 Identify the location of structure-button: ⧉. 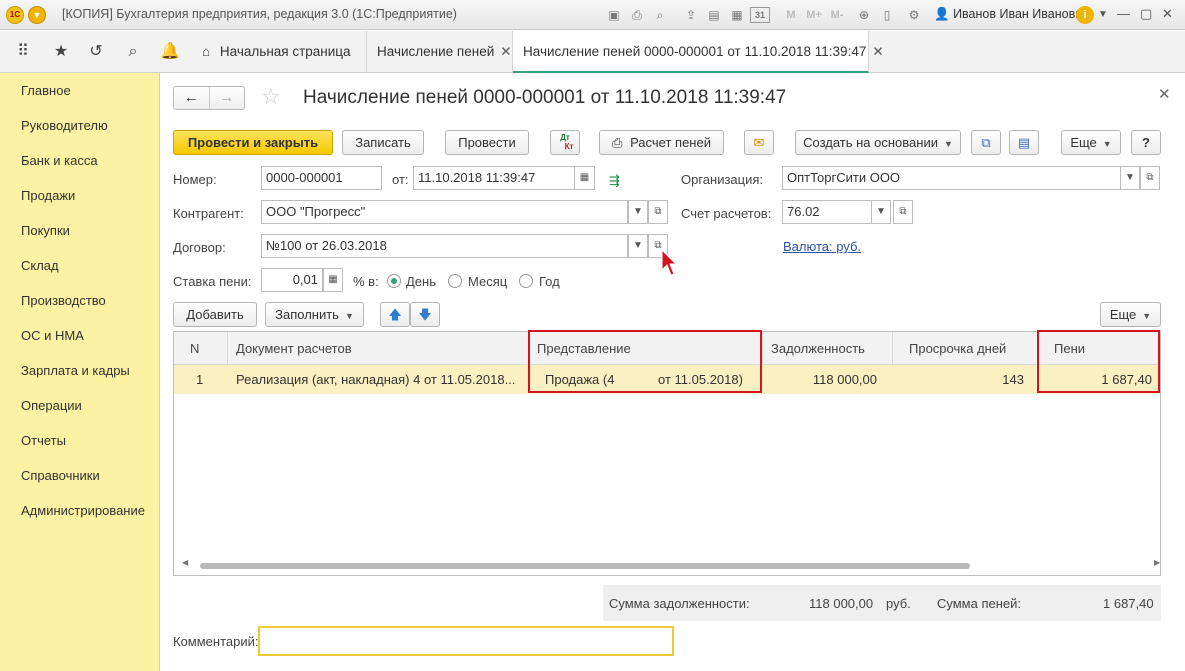
(986, 142).